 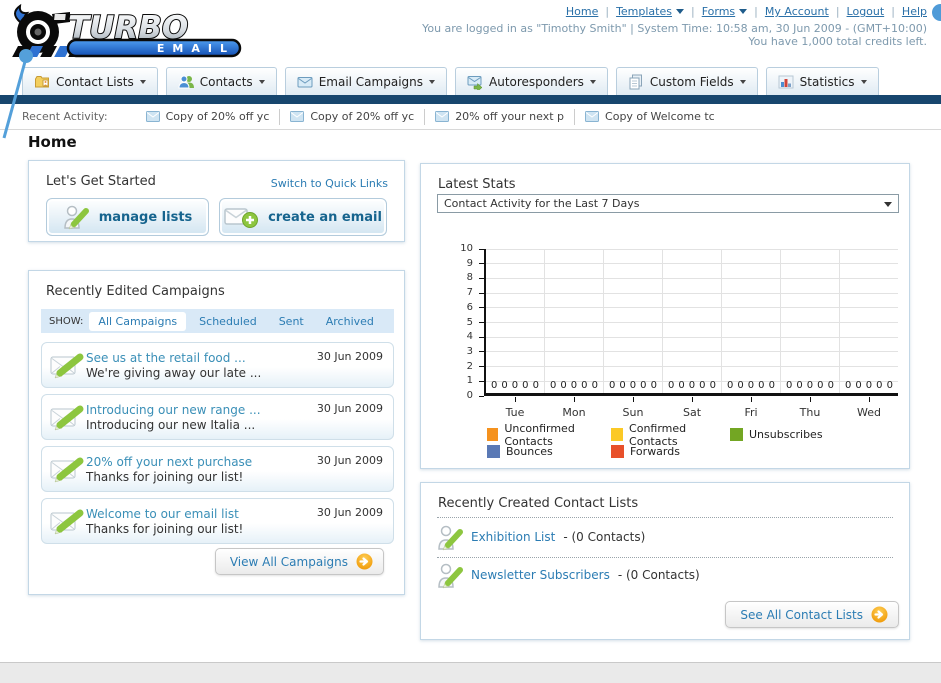 I want to click on chart-group-wed: 0 0 0 0 0 Wed, so click(x=869, y=334).